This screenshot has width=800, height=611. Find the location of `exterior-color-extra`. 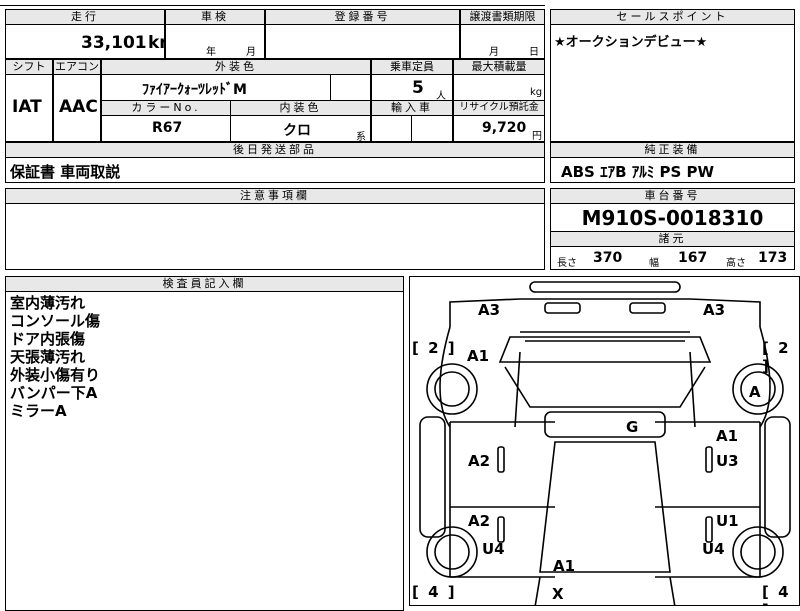

exterior-color-extra is located at coordinates (350, 87).